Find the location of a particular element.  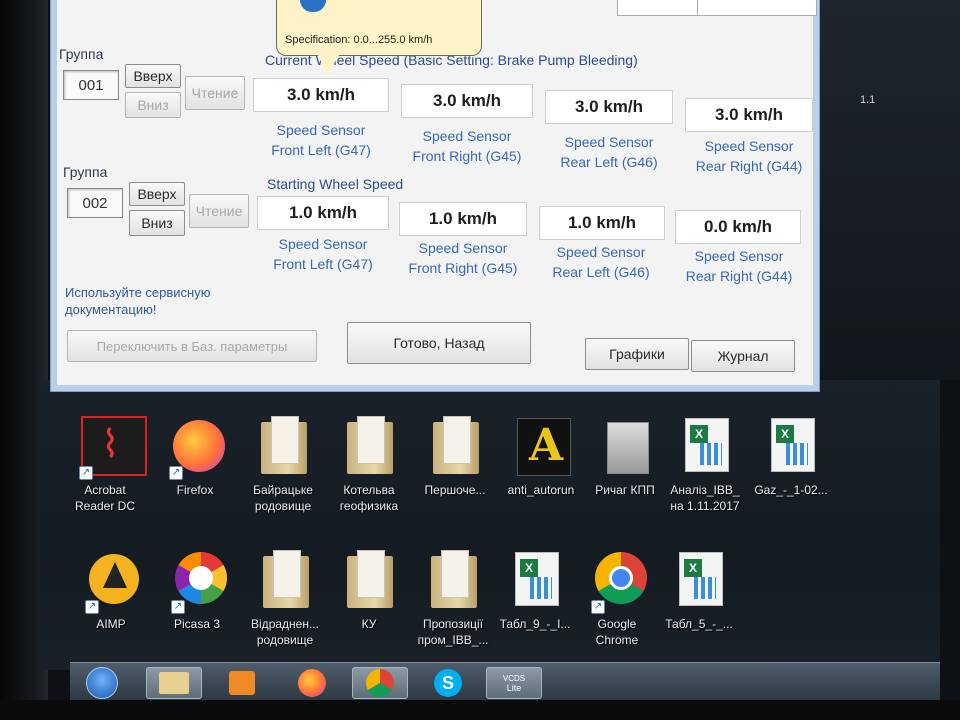

taskbar-explorer is located at coordinates (174, 683).